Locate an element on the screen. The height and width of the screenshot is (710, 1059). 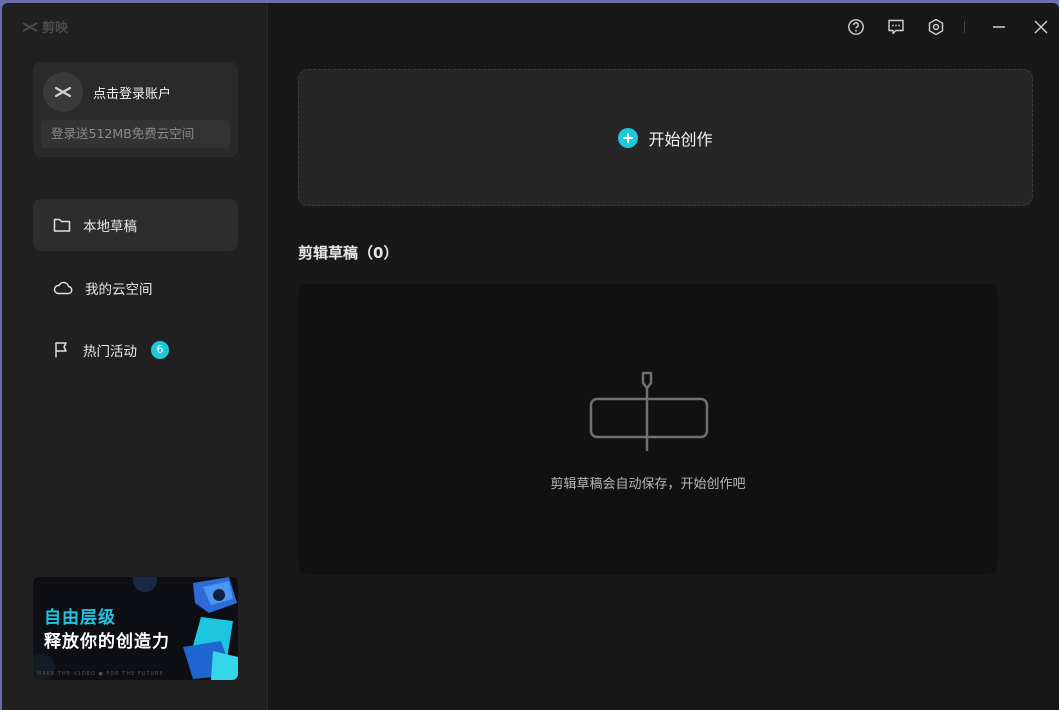
app-logo-text: 剪映 is located at coordinates (55, 28).